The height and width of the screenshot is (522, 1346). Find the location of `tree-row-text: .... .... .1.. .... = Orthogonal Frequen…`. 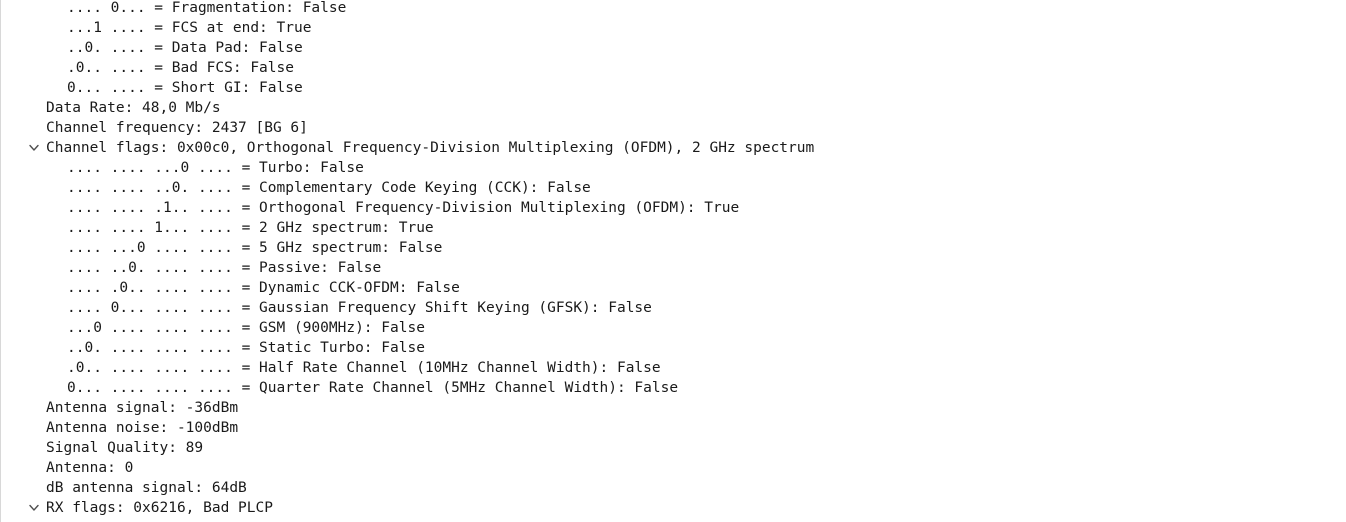

tree-row-text: .... .... .1.. .... = Orthogonal Frequen… is located at coordinates (403, 208).